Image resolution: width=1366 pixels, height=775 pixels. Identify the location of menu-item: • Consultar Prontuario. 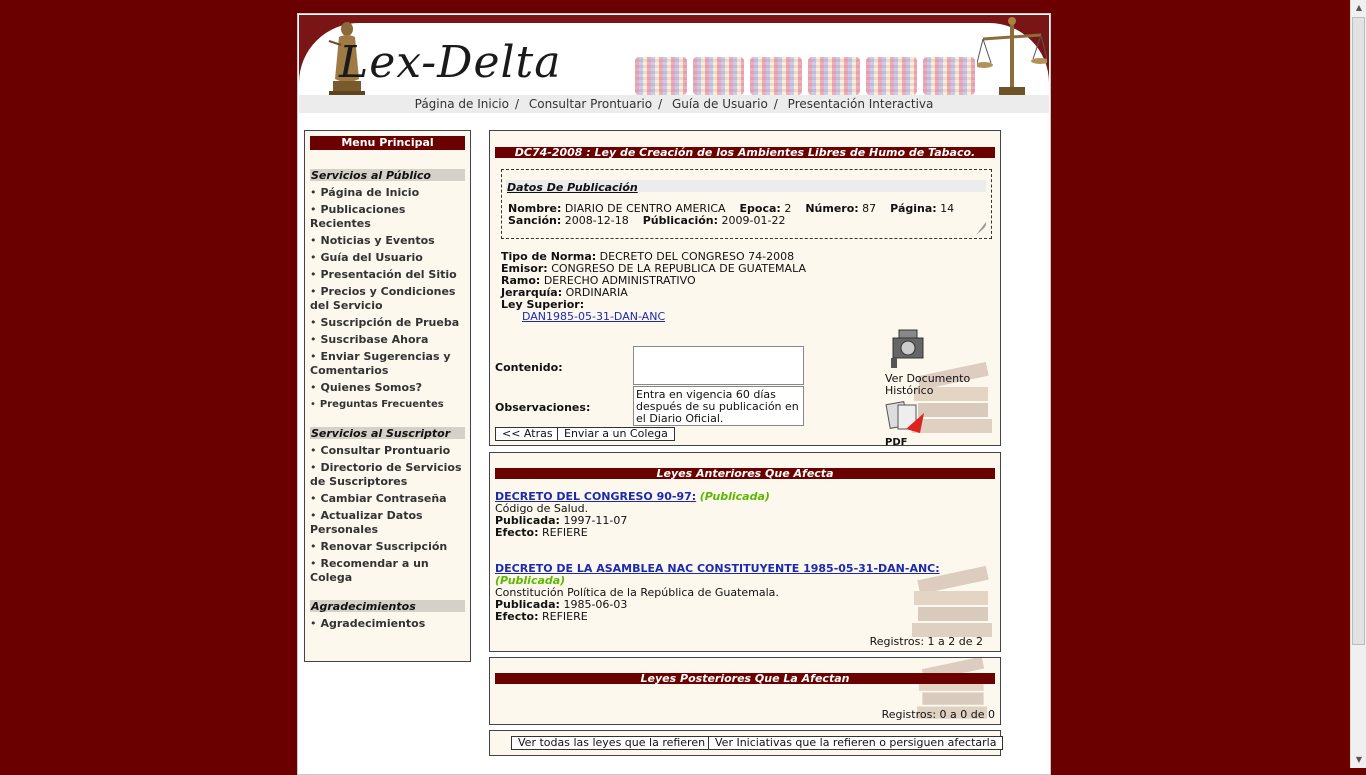
(387, 451).